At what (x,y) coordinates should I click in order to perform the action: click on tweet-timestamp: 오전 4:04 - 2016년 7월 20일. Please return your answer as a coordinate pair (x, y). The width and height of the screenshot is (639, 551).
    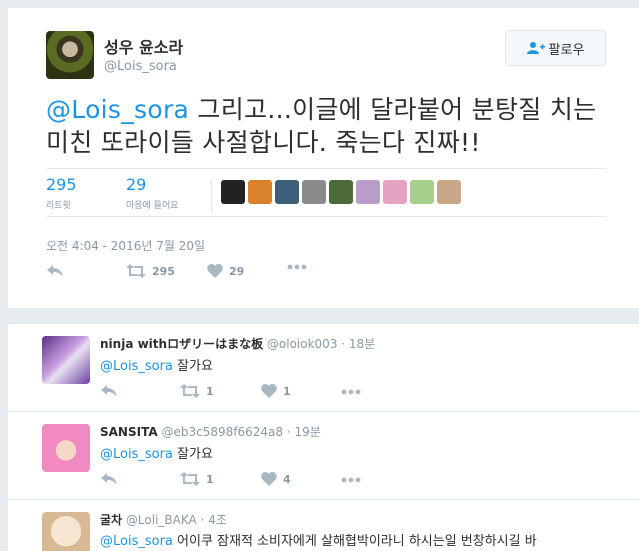
    Looking at the image, I should click on (125, 245).